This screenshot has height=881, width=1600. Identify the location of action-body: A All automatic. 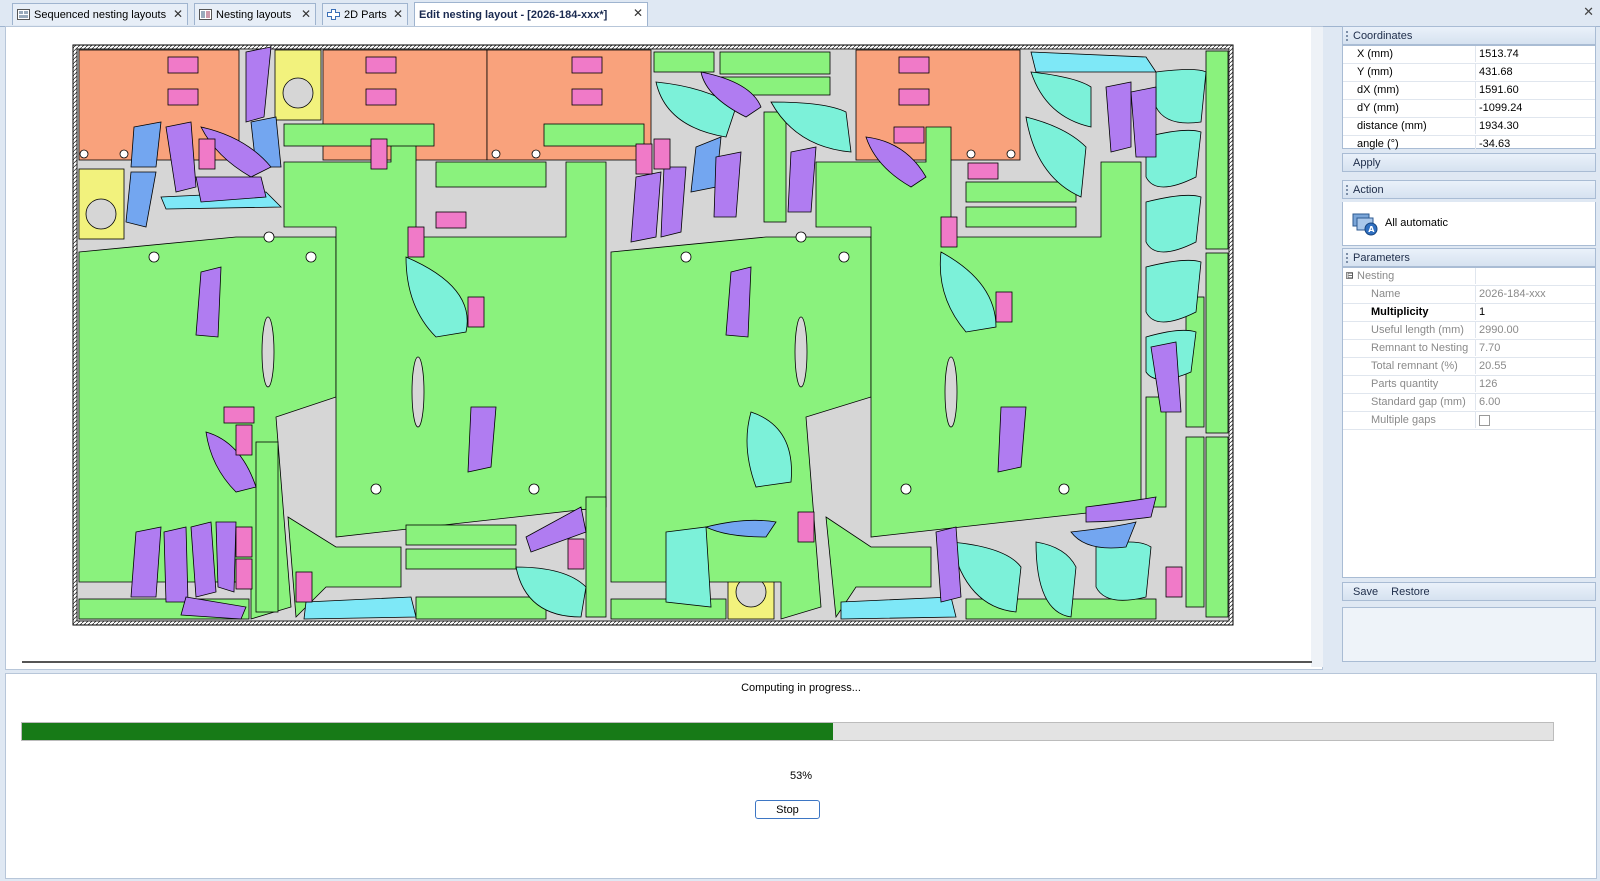
(1469, 224).